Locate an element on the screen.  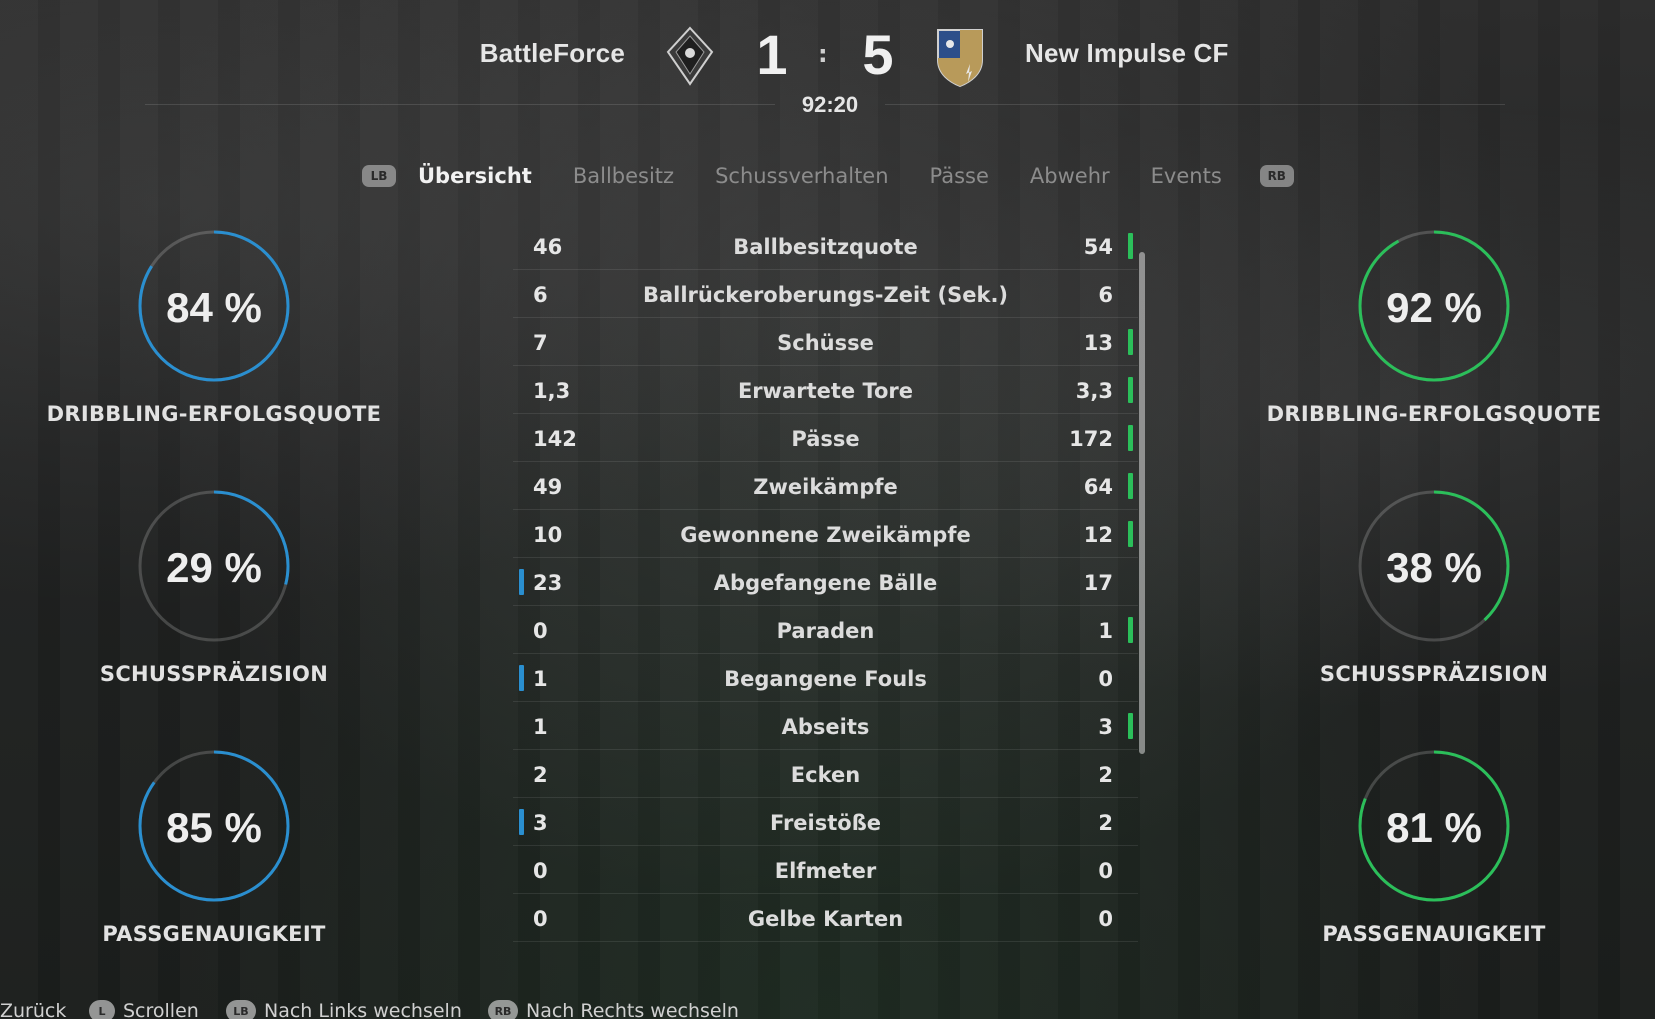
stat-row: 3 Freistöße 2 is located at coordinates (825, 822).